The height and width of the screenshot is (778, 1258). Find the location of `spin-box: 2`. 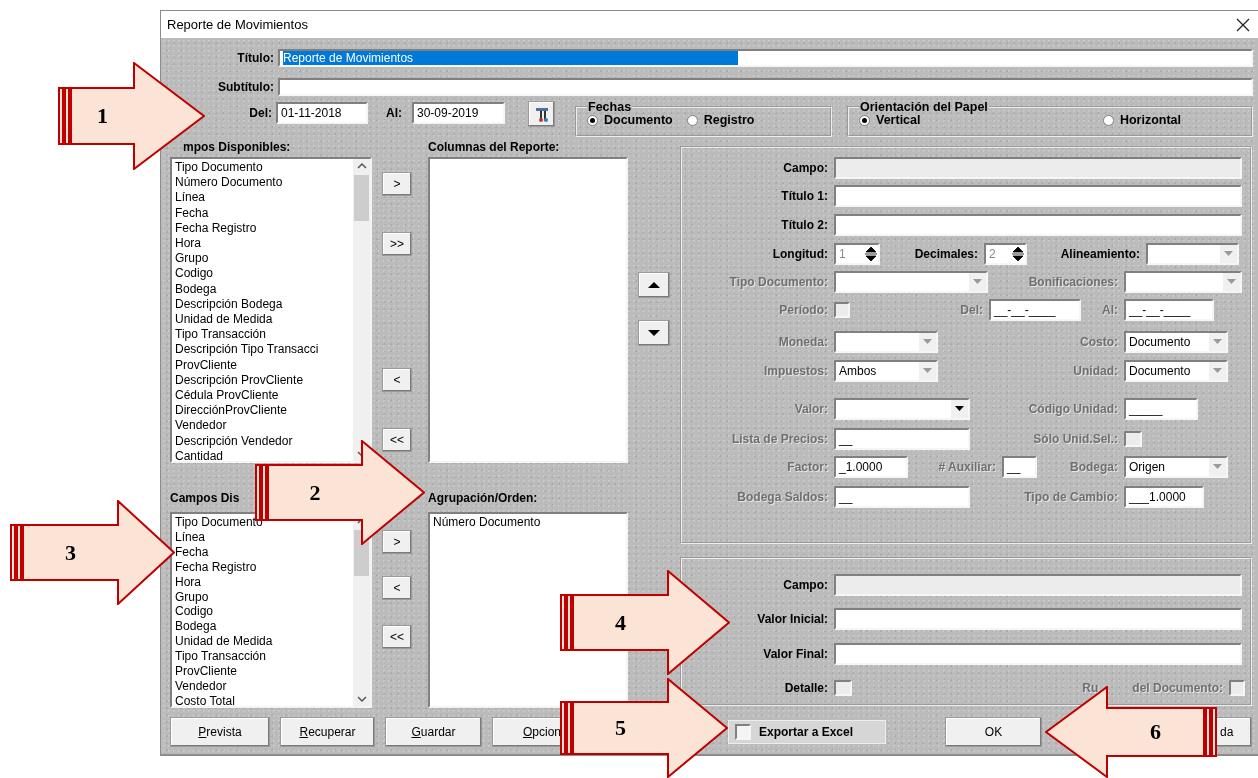

spin-box: 2 is located at coordinates (1005, 254).